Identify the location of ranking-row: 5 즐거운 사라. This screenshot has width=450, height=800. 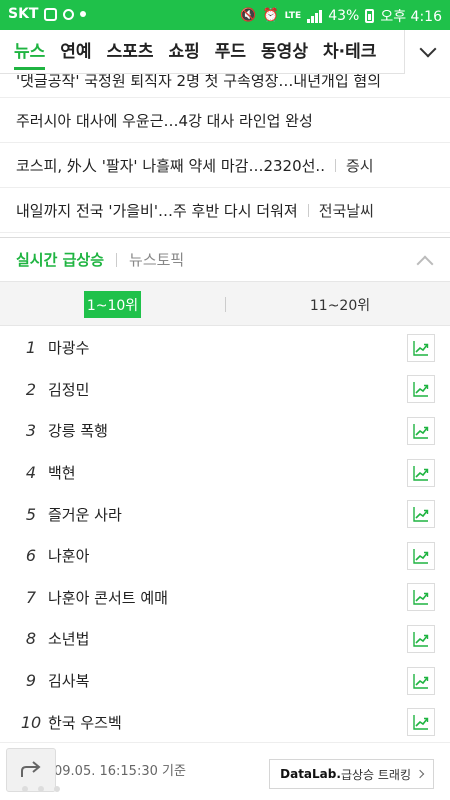
(225, 514).